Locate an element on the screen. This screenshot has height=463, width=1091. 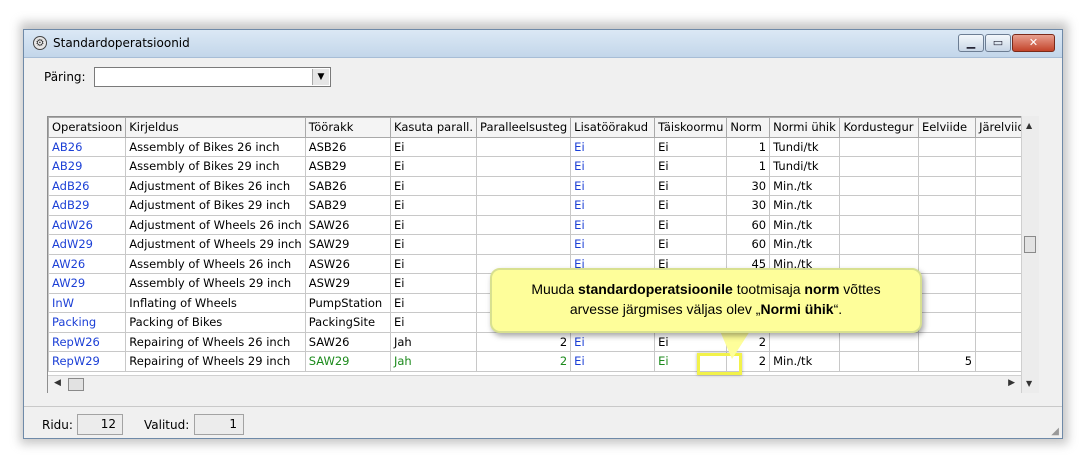
table-cell: Repairing of Wheels 26 inch is located at coordinates (215, 341).